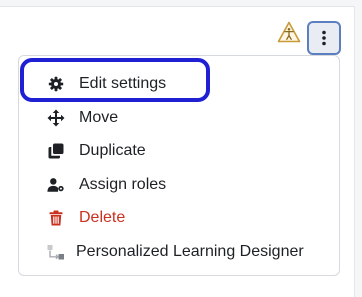  Describe the element at coordinates (289, 32) in the screenshot. I see `accessibility-warning-icon` at that location.